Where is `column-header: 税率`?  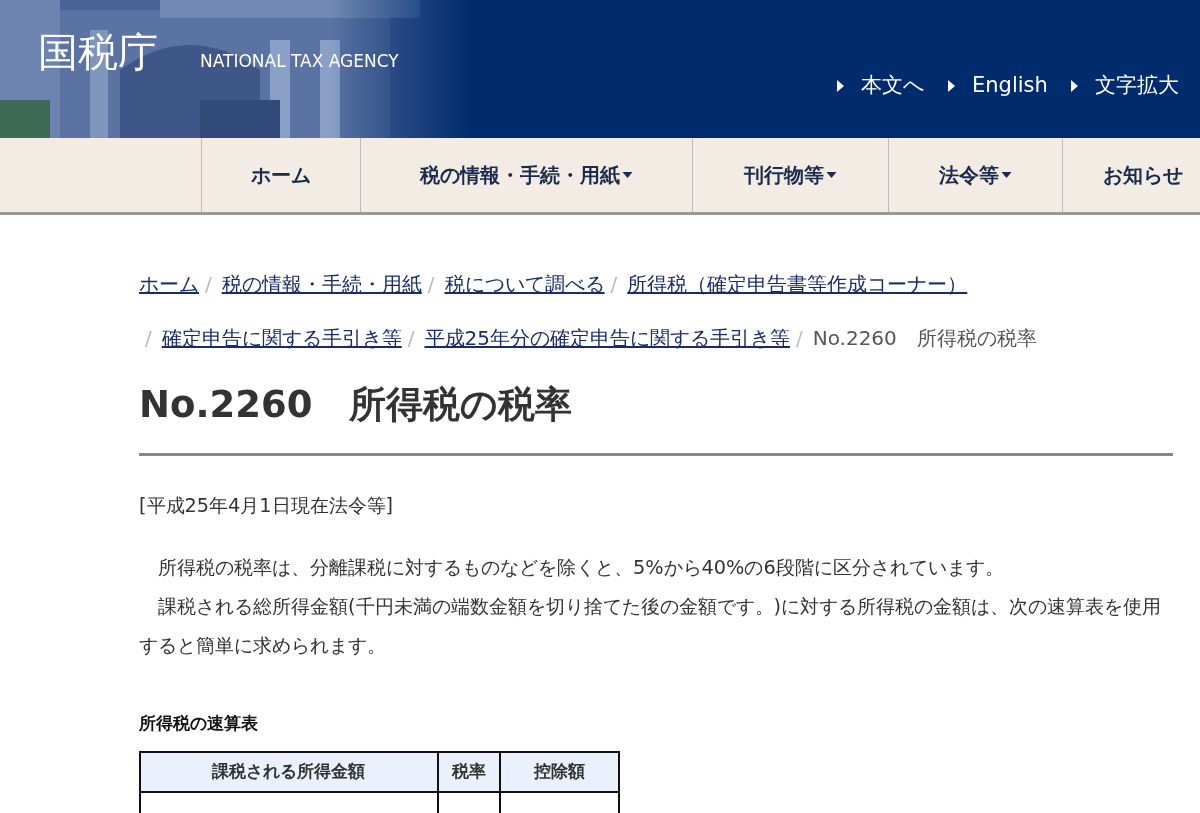
column-header: 税率 is located at coordinates (469, 771).